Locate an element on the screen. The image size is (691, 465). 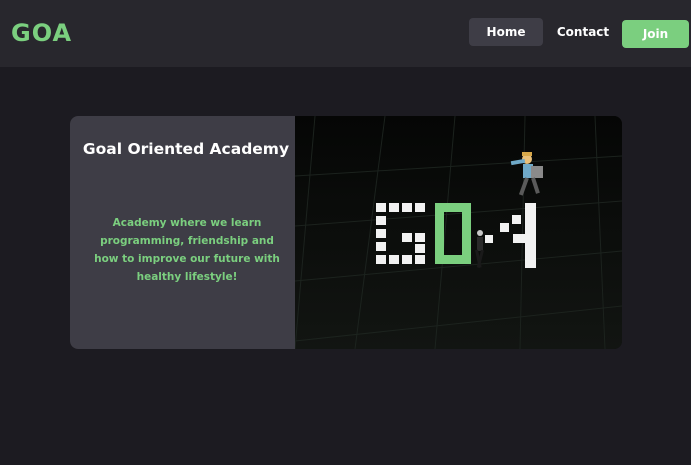
nav-home-button: Home is located at coordinates (506, 32).